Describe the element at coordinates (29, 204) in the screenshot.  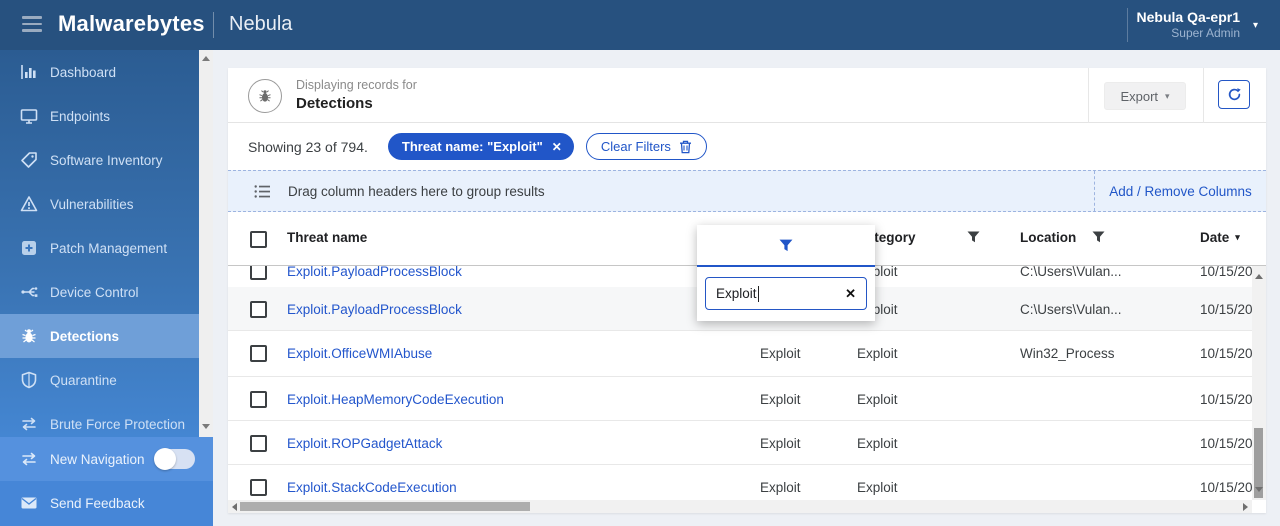
I see `warning-icon` at that location.